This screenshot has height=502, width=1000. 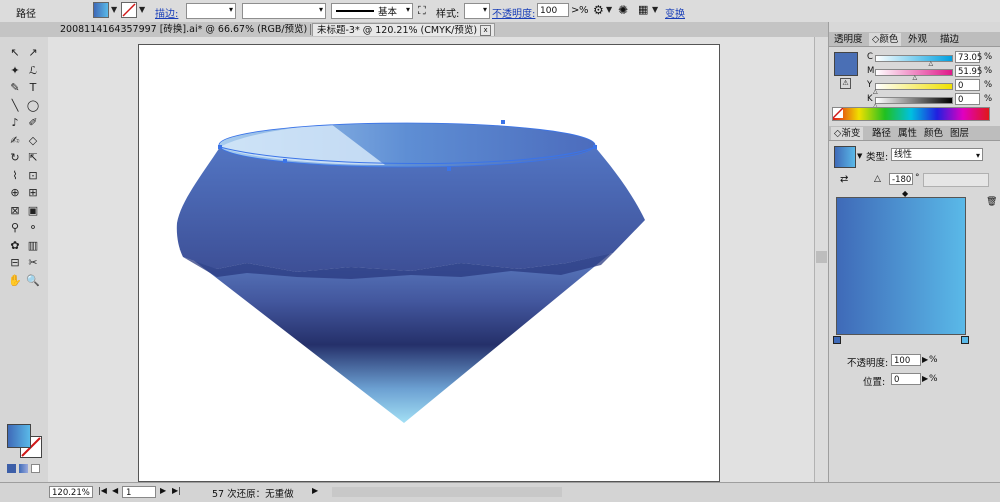 I want to click on recolor-dropdown-icon: ▼, so click(x=609, y=9).